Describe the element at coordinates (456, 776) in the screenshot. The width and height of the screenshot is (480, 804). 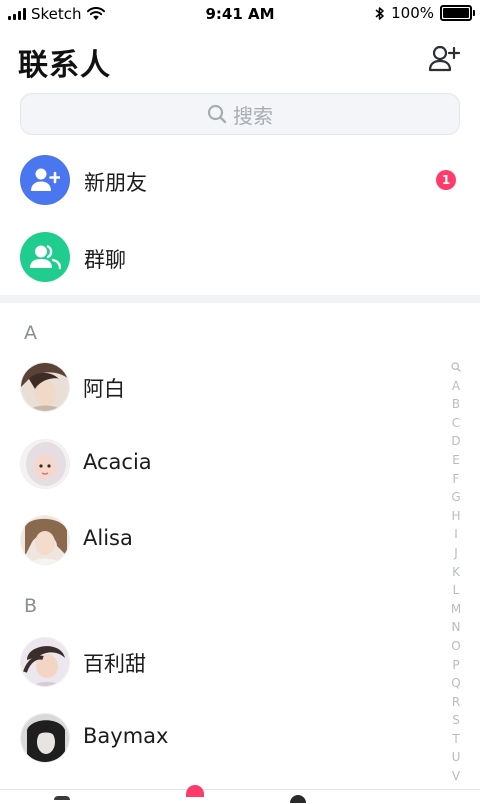
I see `index-letter: V` at that location.